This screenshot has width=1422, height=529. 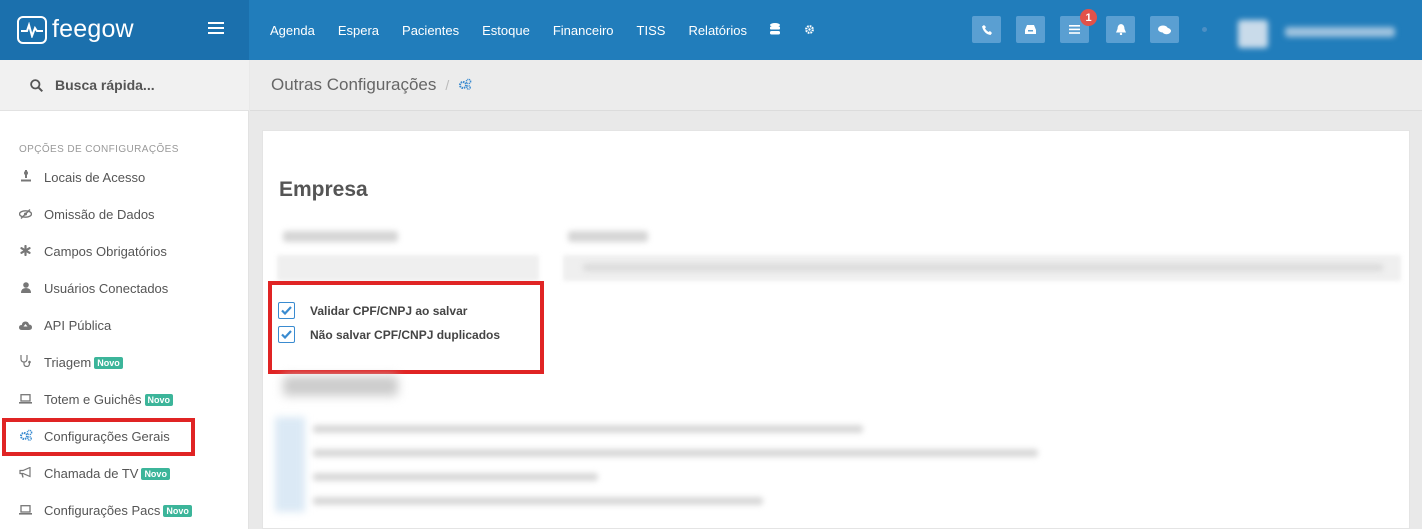 What do you see at coordinates (323, 189) in the screenshot?
I see `section-title: Empresa` at bounding box center [323, 189].